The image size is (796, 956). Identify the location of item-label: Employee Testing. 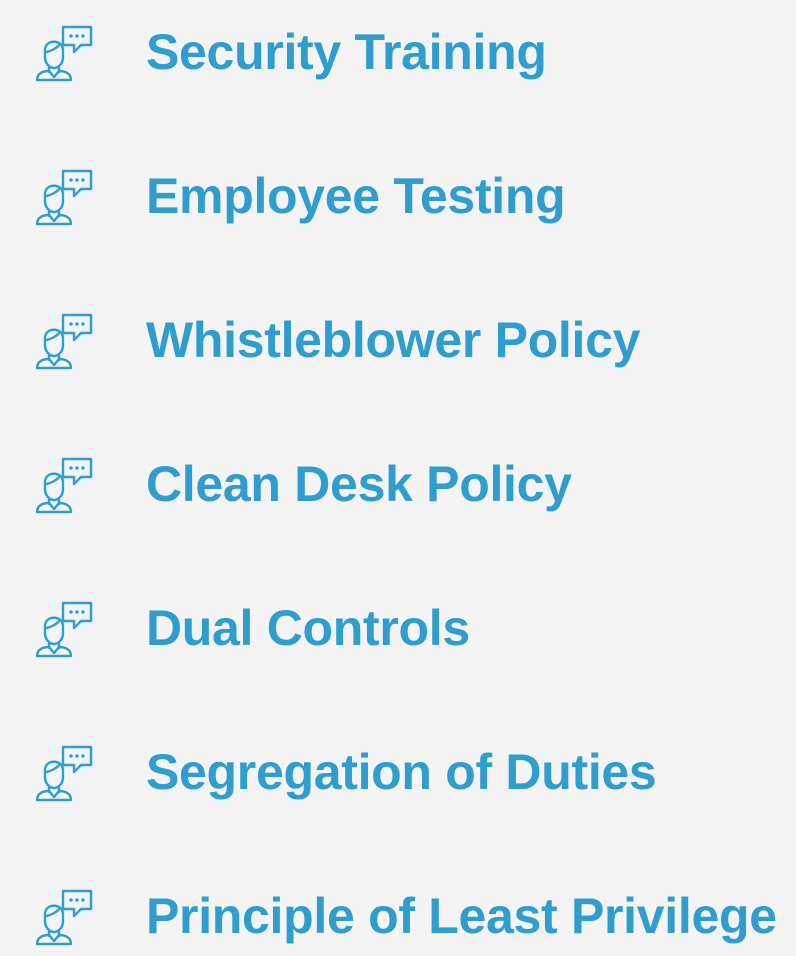
(356, 196).